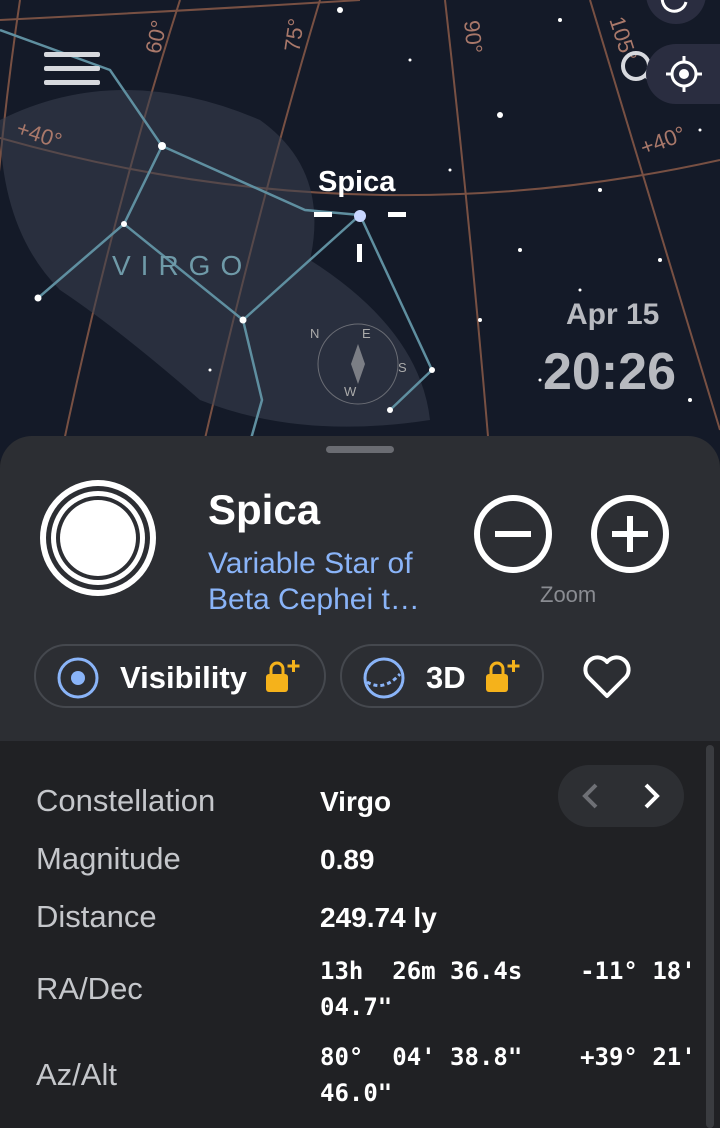 The height and width of the screenshot is (1128, 720). What do you see at coordinates (609, 372) in the screenshot?
I see `time-label: 20:26` at bounding box center [609, 372].